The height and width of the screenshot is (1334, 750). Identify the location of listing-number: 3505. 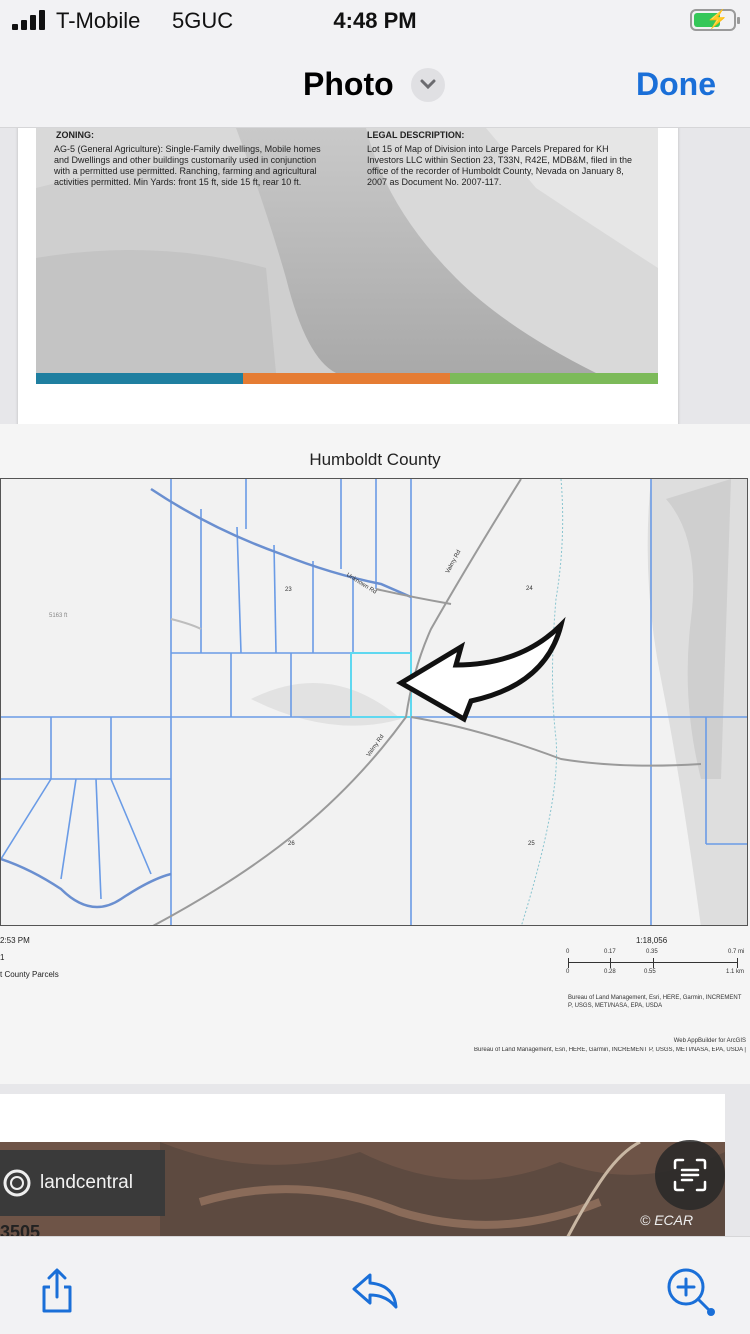
(20, 1229).